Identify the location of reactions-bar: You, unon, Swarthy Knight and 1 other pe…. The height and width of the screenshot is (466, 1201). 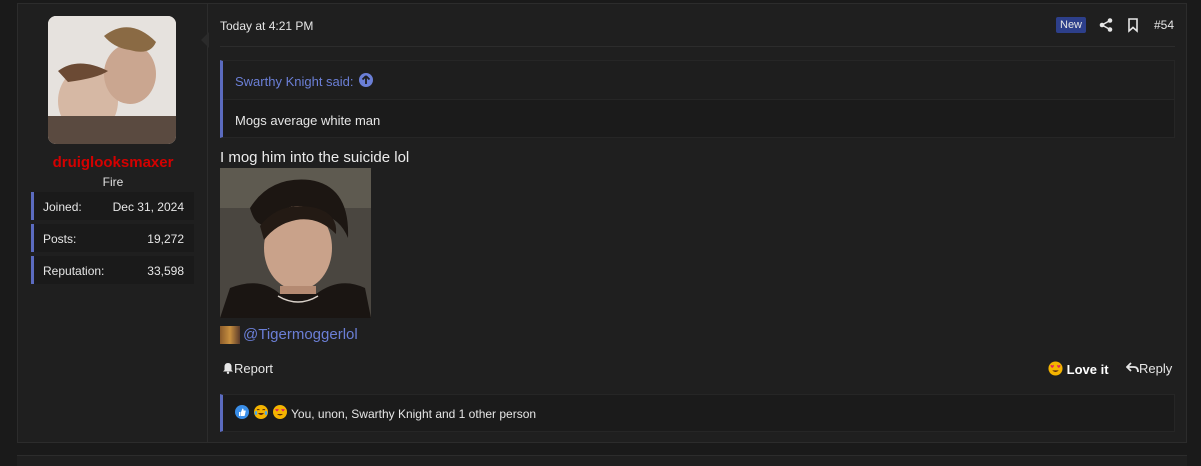
(697, 413).